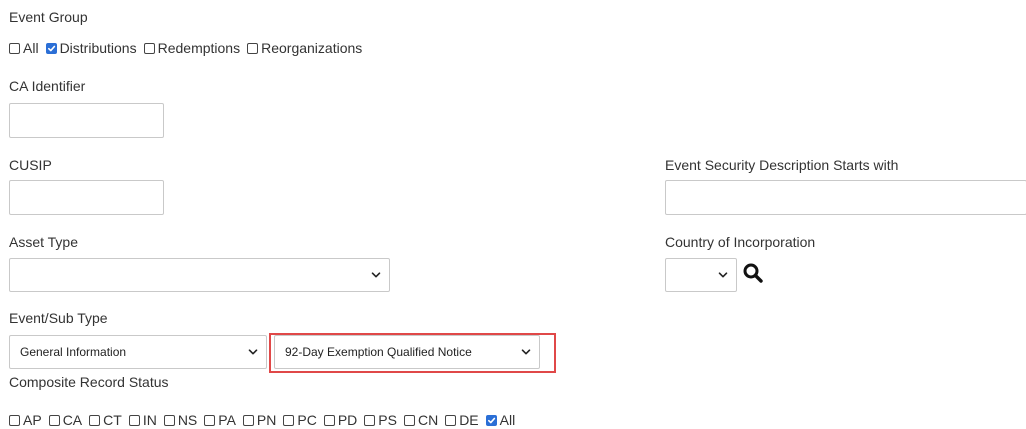 Image resolution: width=1026 pixels, height=429 pixels. What do you see at coordinates (48, 17) in the screenshot?
I see `event-group-label: Event Group` at bounding box center [48, 17].